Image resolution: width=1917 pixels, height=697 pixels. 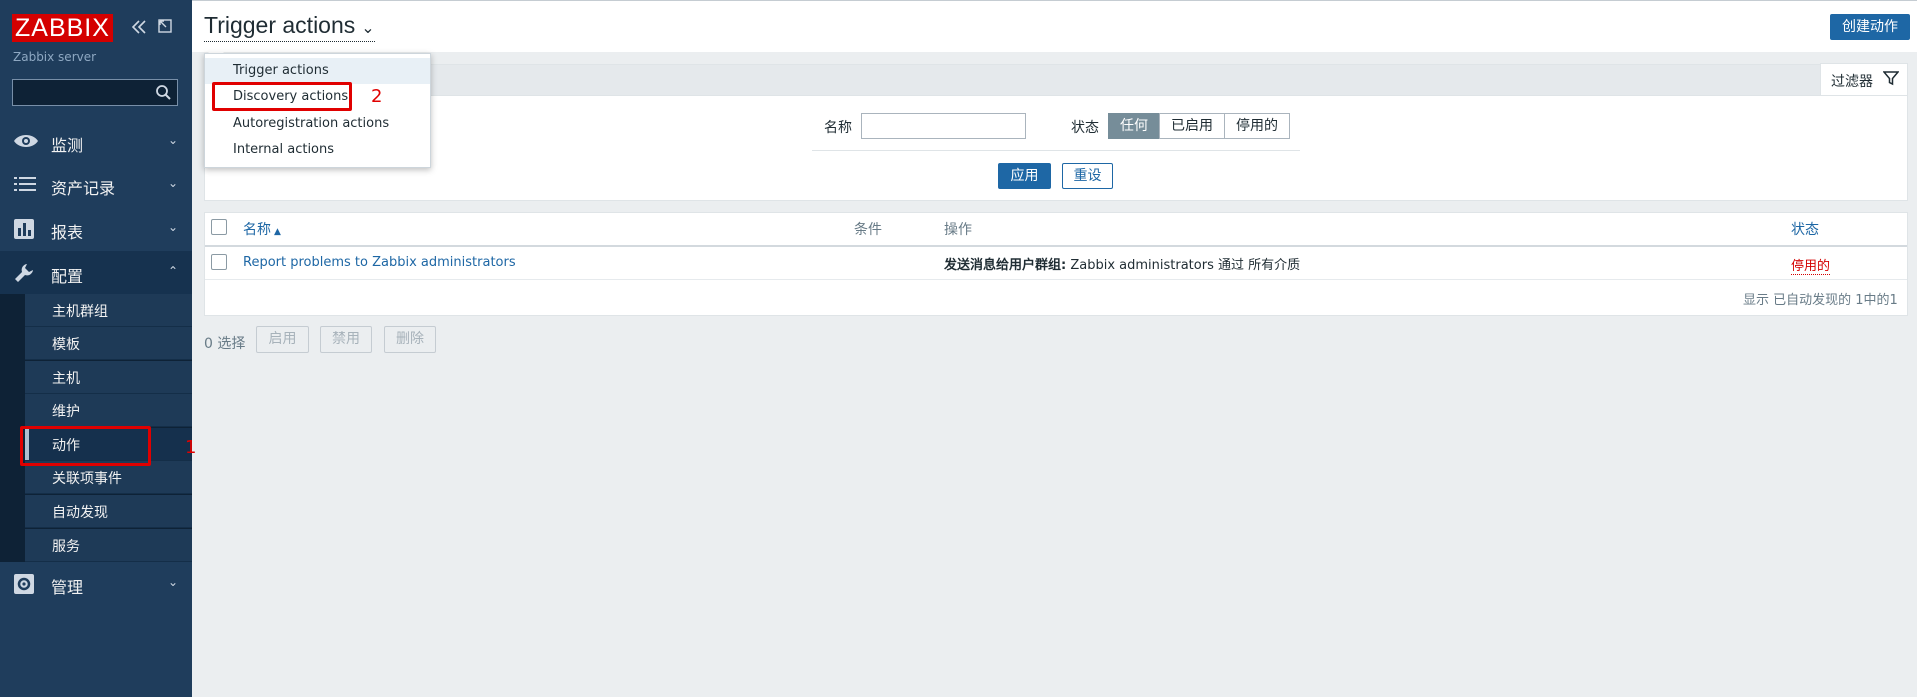 What do you see at coordinates (1183, 265) in the screenshot?
I see `operation-text: Zabbix administrators 通过 所有介质` at bounding box center [1183, 265].